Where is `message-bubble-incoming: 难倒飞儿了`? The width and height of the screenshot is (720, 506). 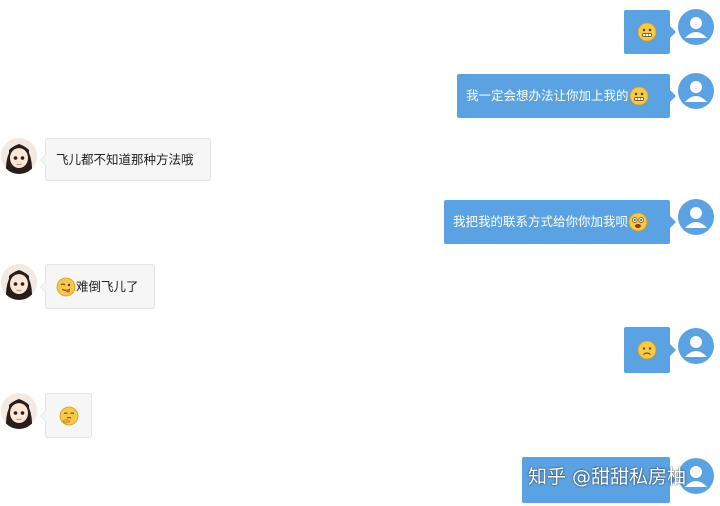 message-bubble-incoming: 难倒飞儿了 is located at coordinates (97, 286).